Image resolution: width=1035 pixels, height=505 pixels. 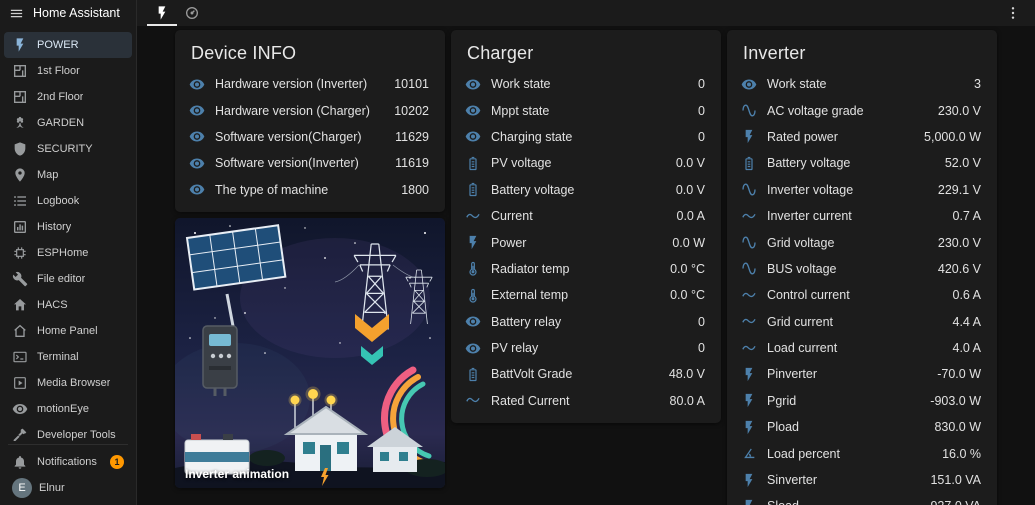 I want to click on sidebar-item-label: Terminal, so click(x=58, y=357).